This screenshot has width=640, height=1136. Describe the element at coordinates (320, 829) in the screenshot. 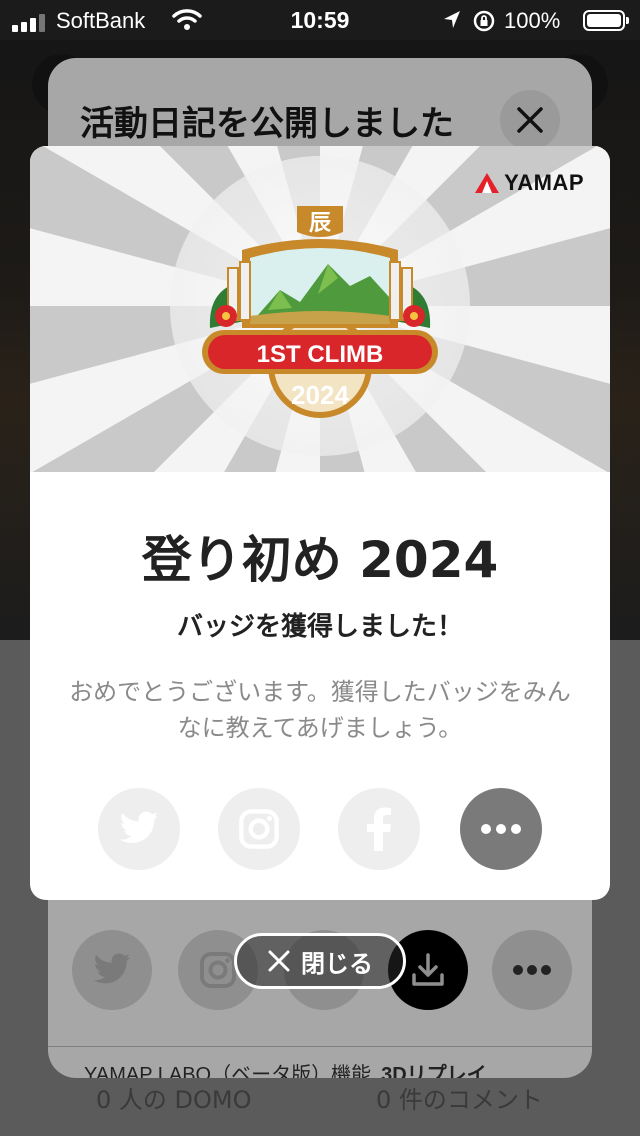

I see `share-row` at that location.